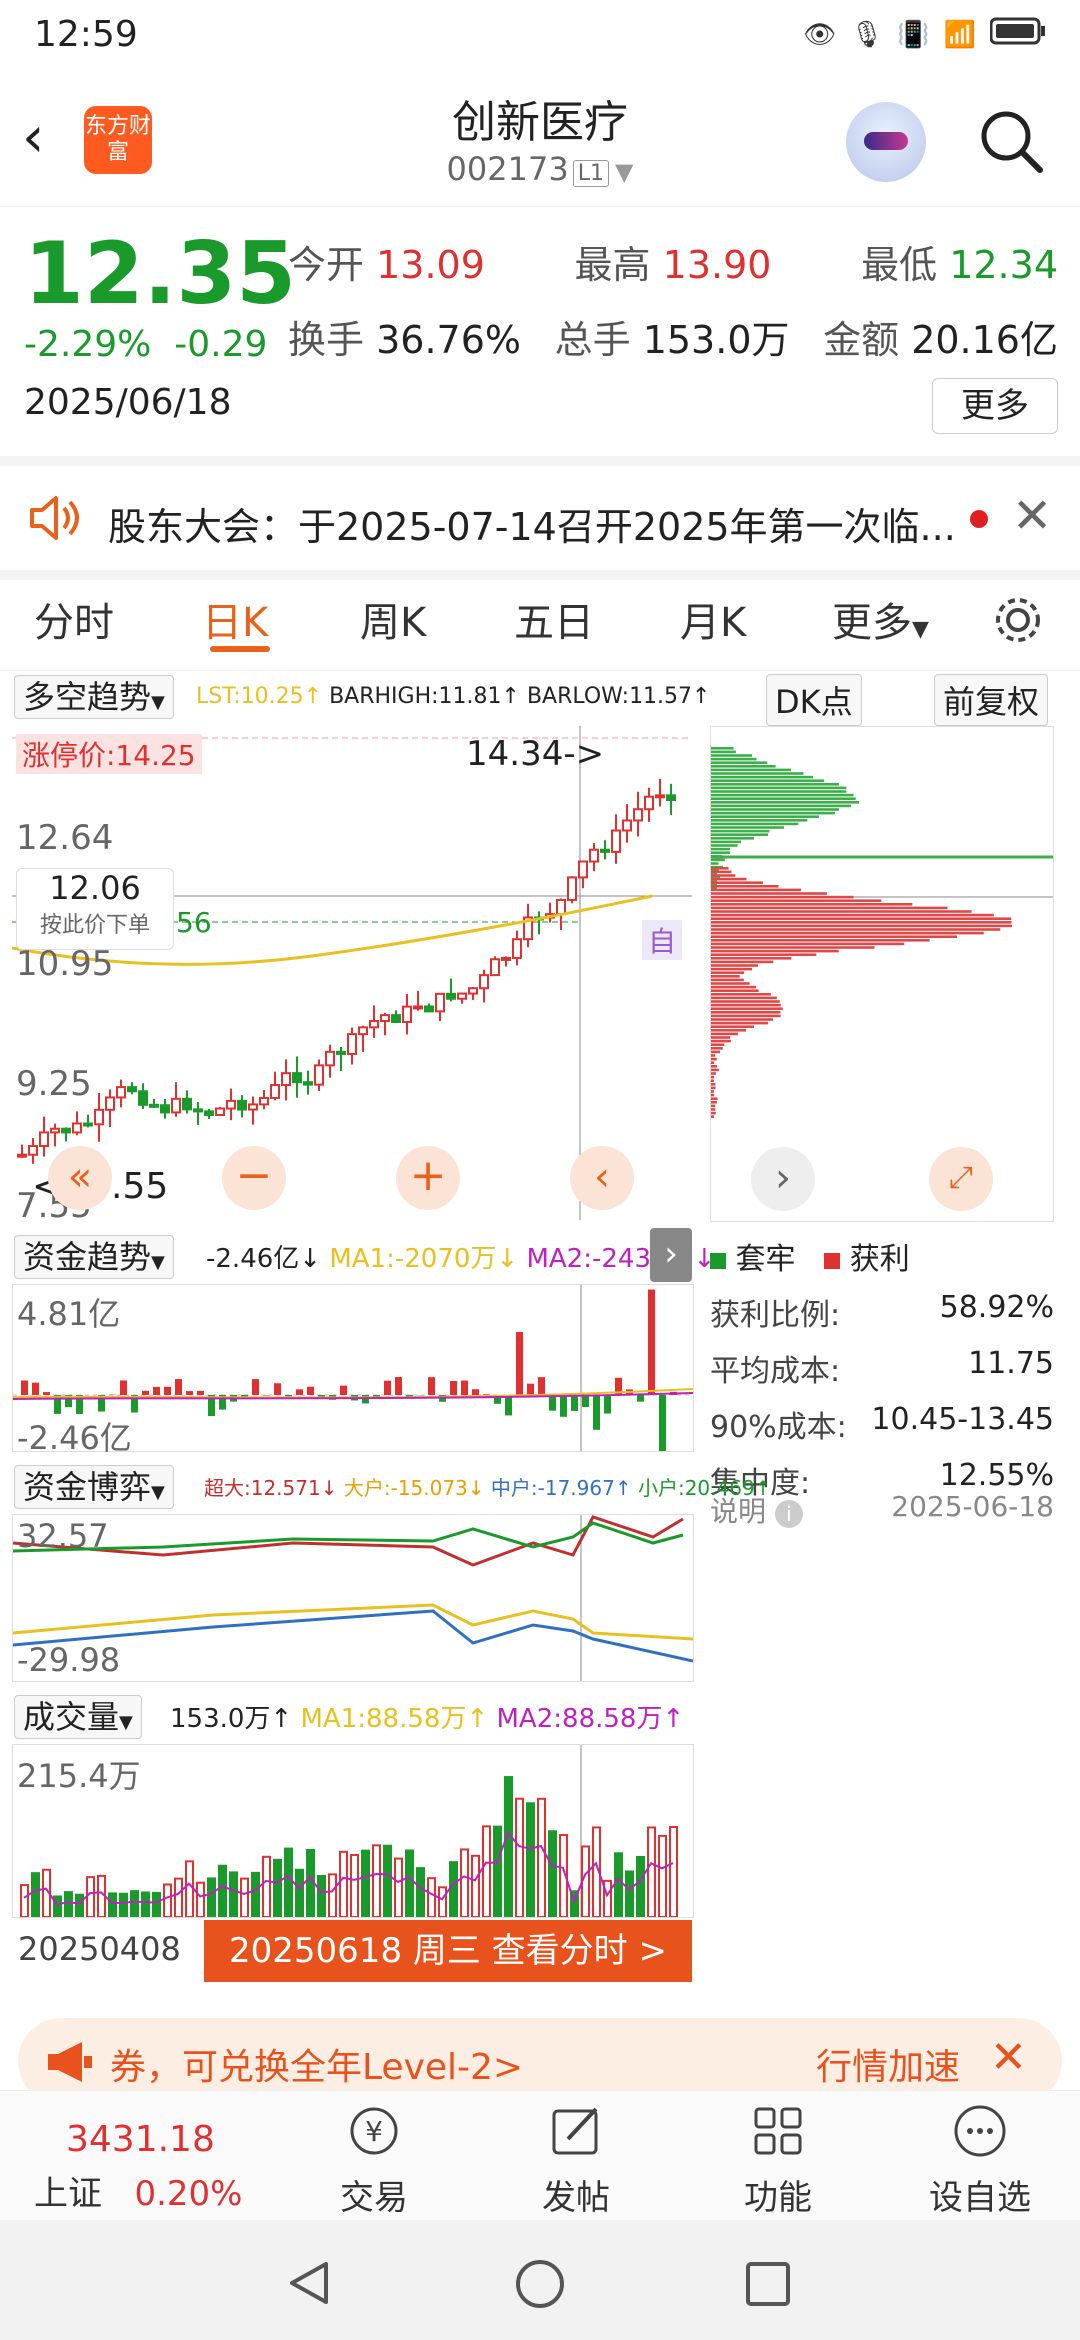 Image resolution: width=1080 pixels, height=2340 pixels. What do you see at coordinates (65, 964) in the screenshot?
I see `y-tick-2: 10.95` at bounding box center [65, 964].